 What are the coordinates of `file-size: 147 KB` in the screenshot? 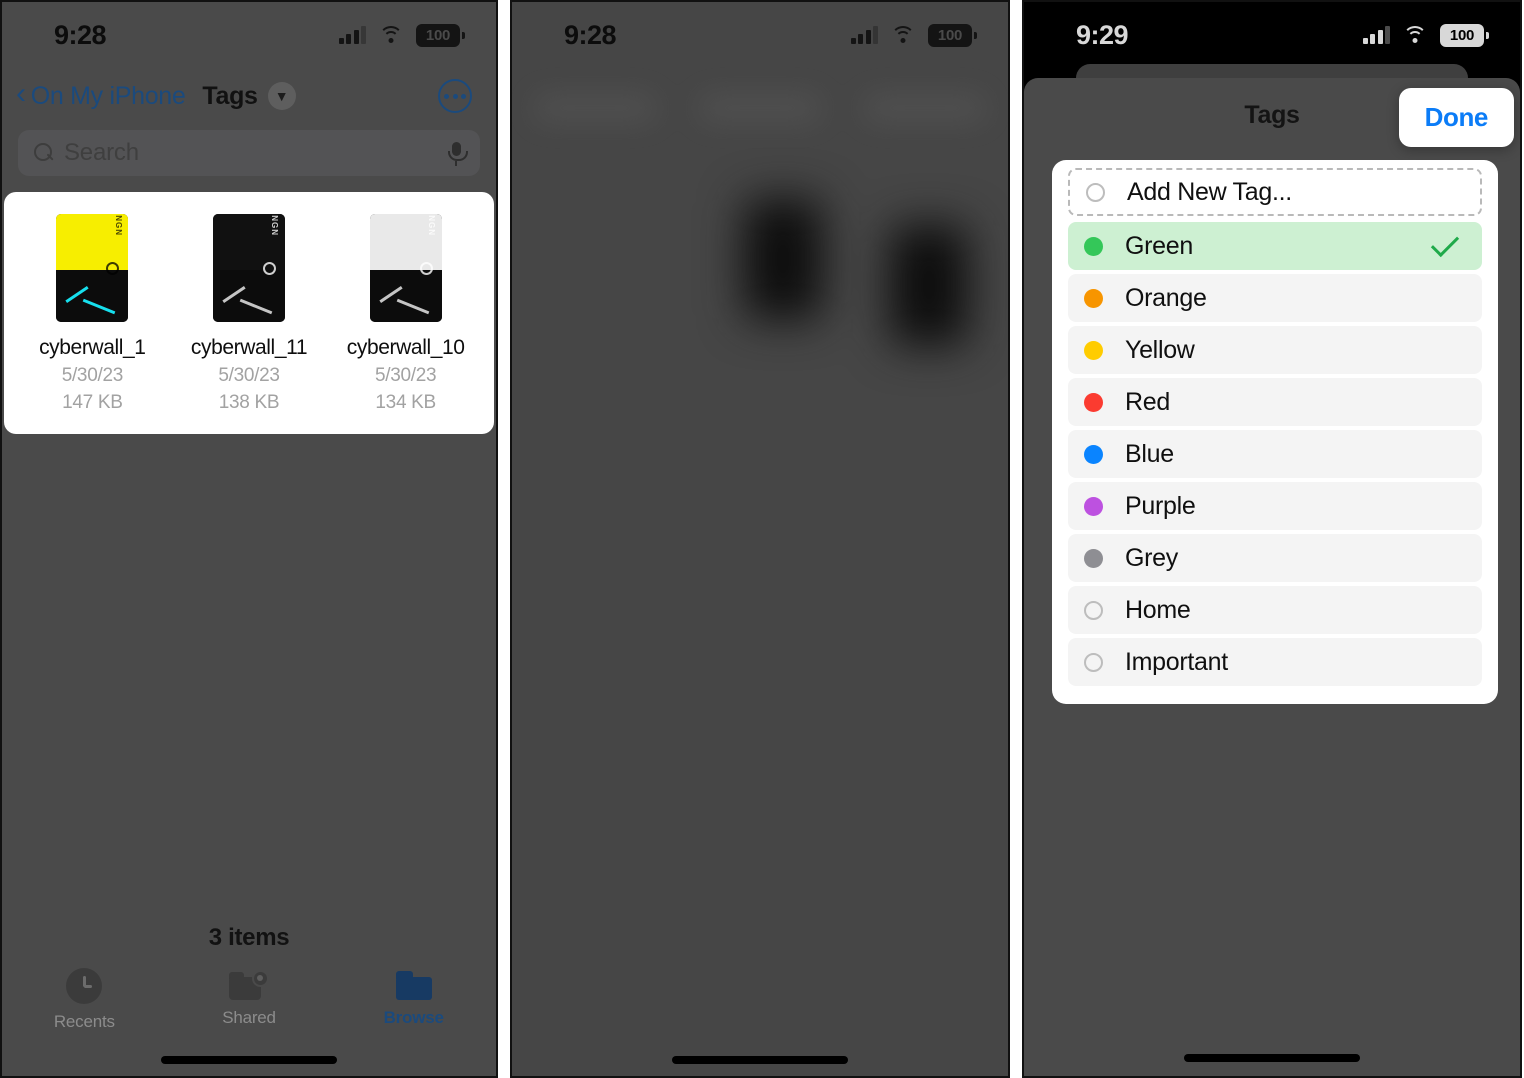 It's located at (92, 402).